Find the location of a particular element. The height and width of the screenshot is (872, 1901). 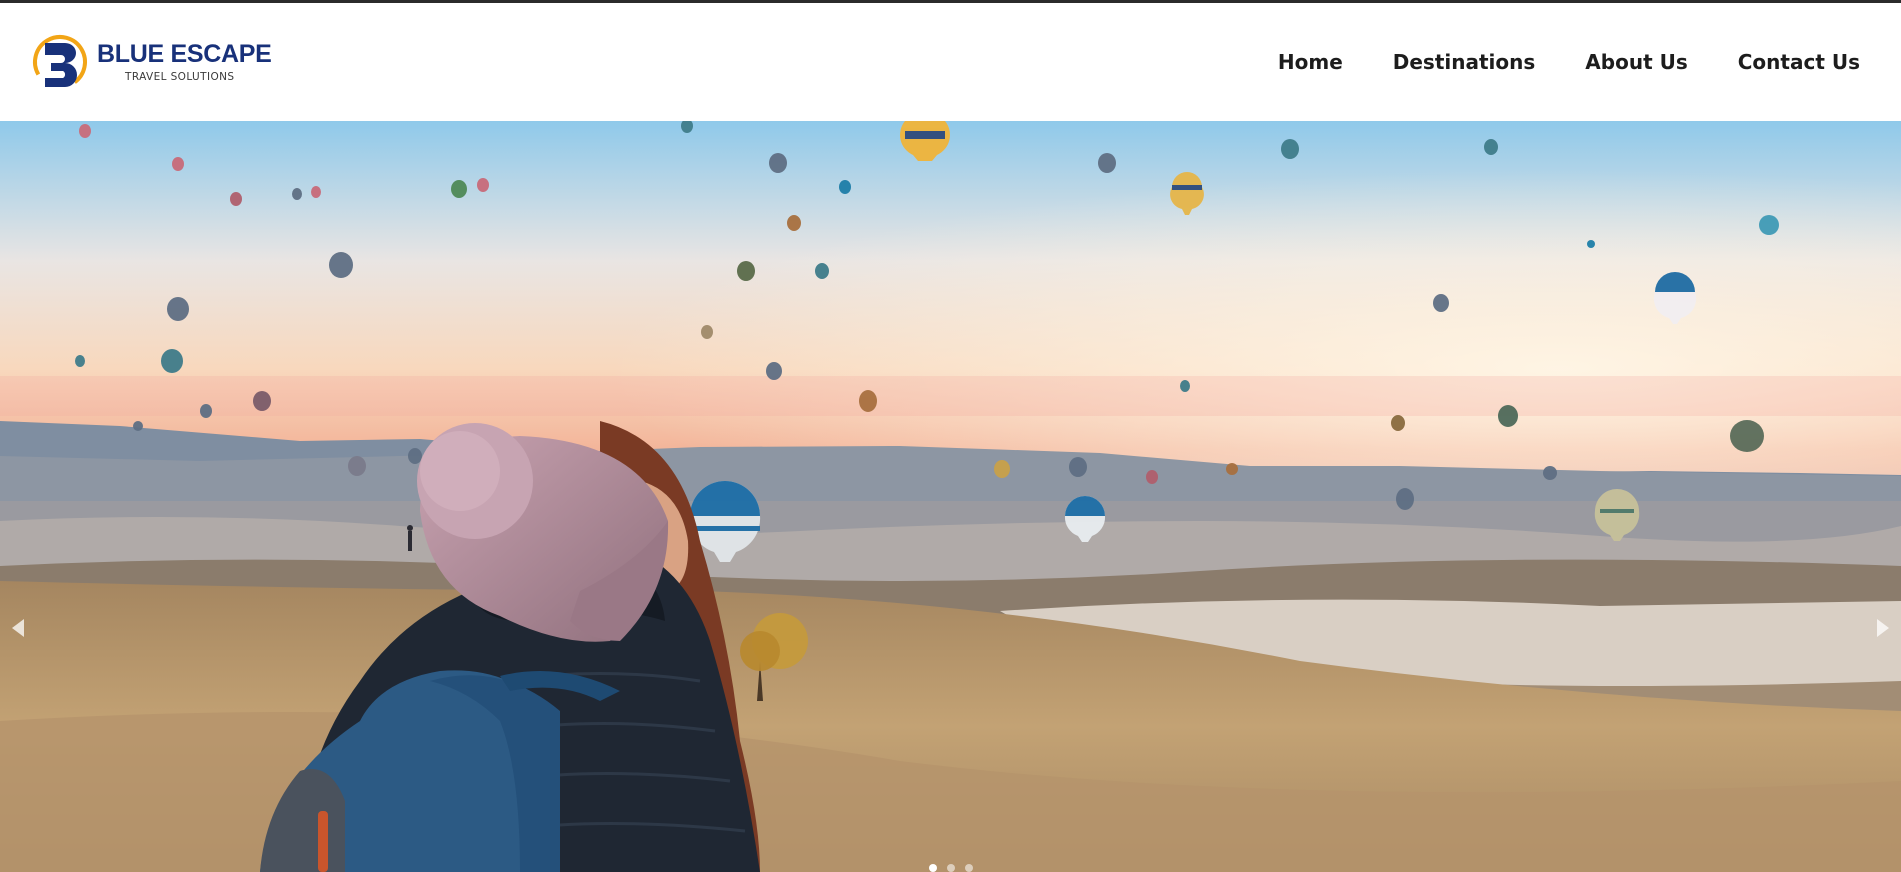

logo-b-icon is located at coordinates (59, 62).